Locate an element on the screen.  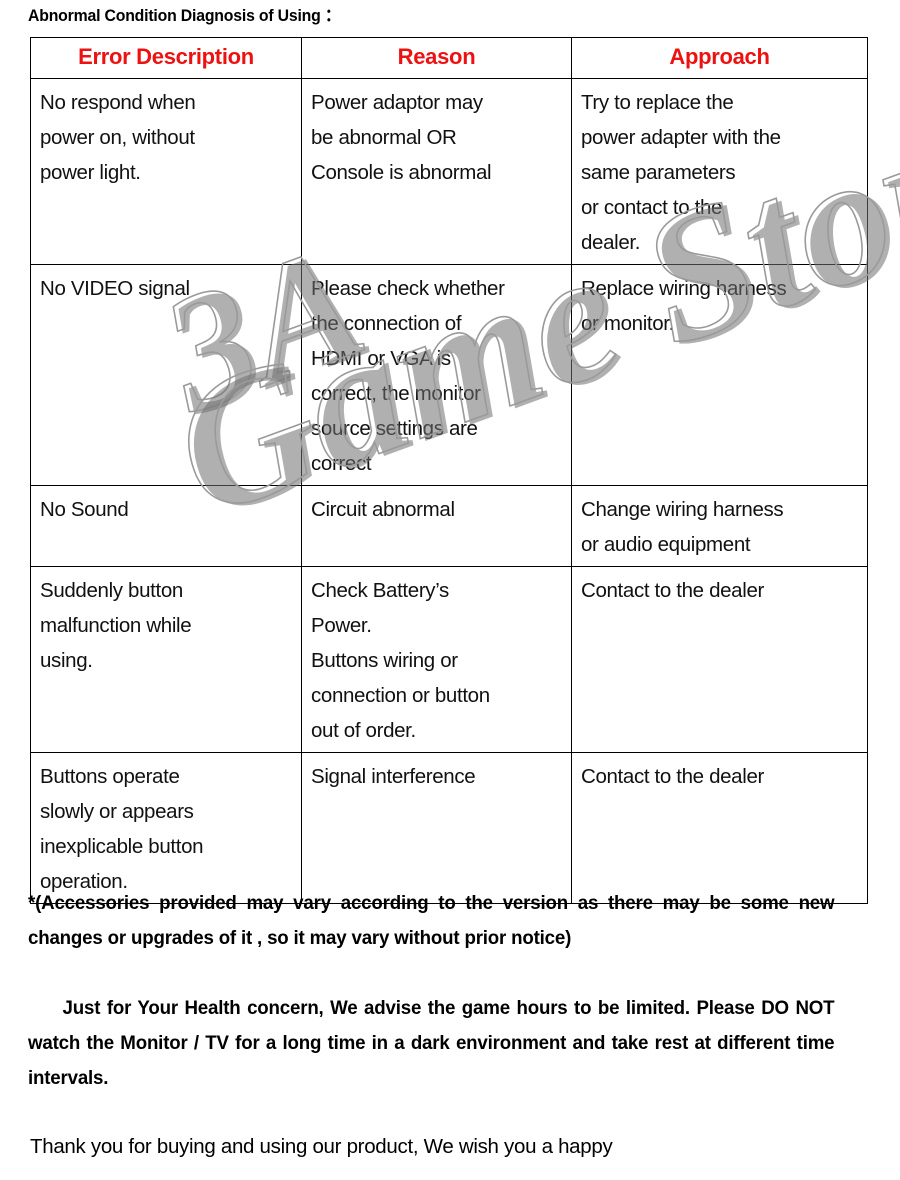
cell-line: Buttons operate is located at coordinates (110, 776).